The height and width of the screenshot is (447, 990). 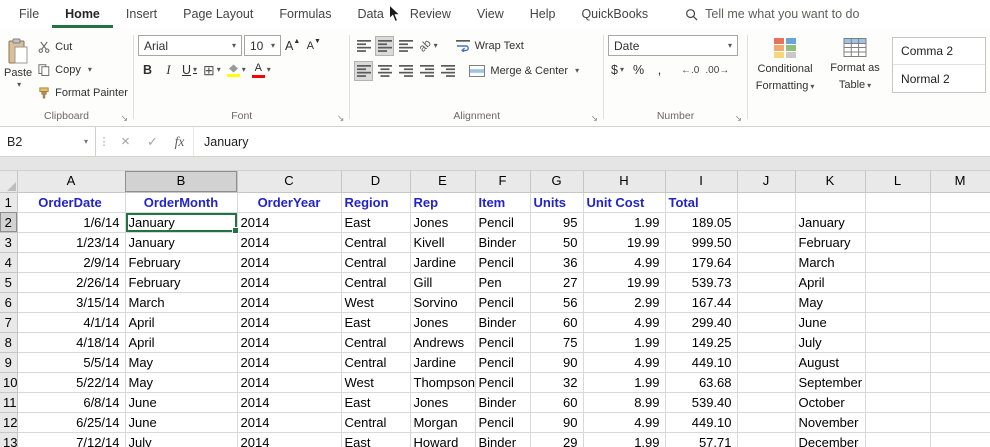 What do you see at coordinates (443, 439) in the screenshot?
I see `cell-E13: Howard` at bounding box center [443, 439].